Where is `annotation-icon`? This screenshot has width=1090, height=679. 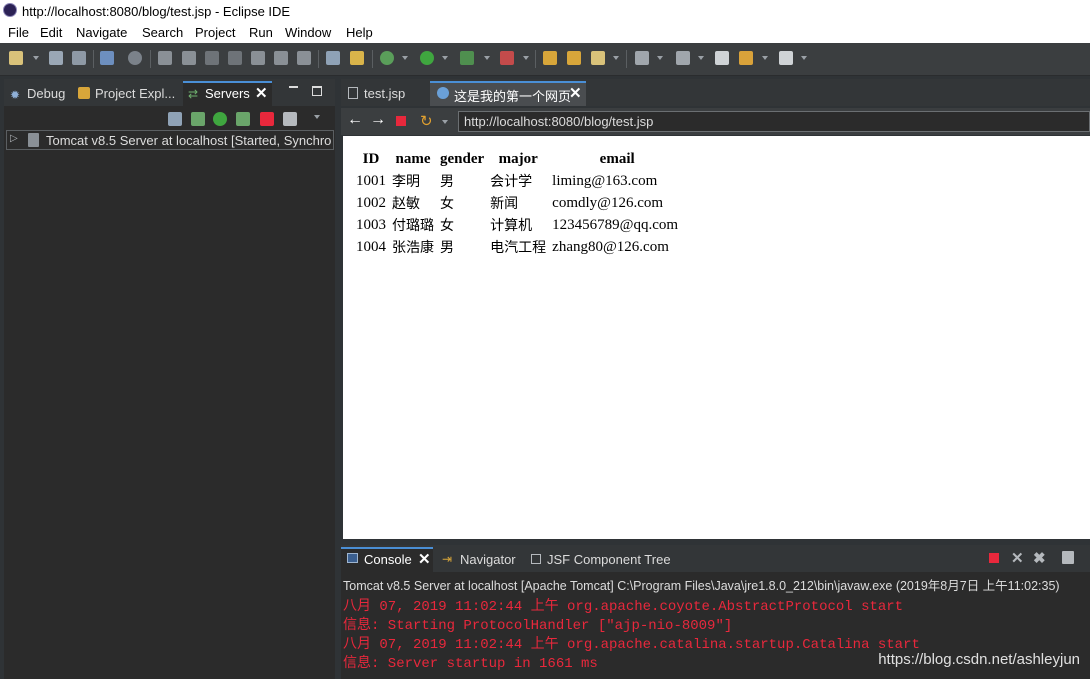 annotation-icon is located at coordinates (642, 58).